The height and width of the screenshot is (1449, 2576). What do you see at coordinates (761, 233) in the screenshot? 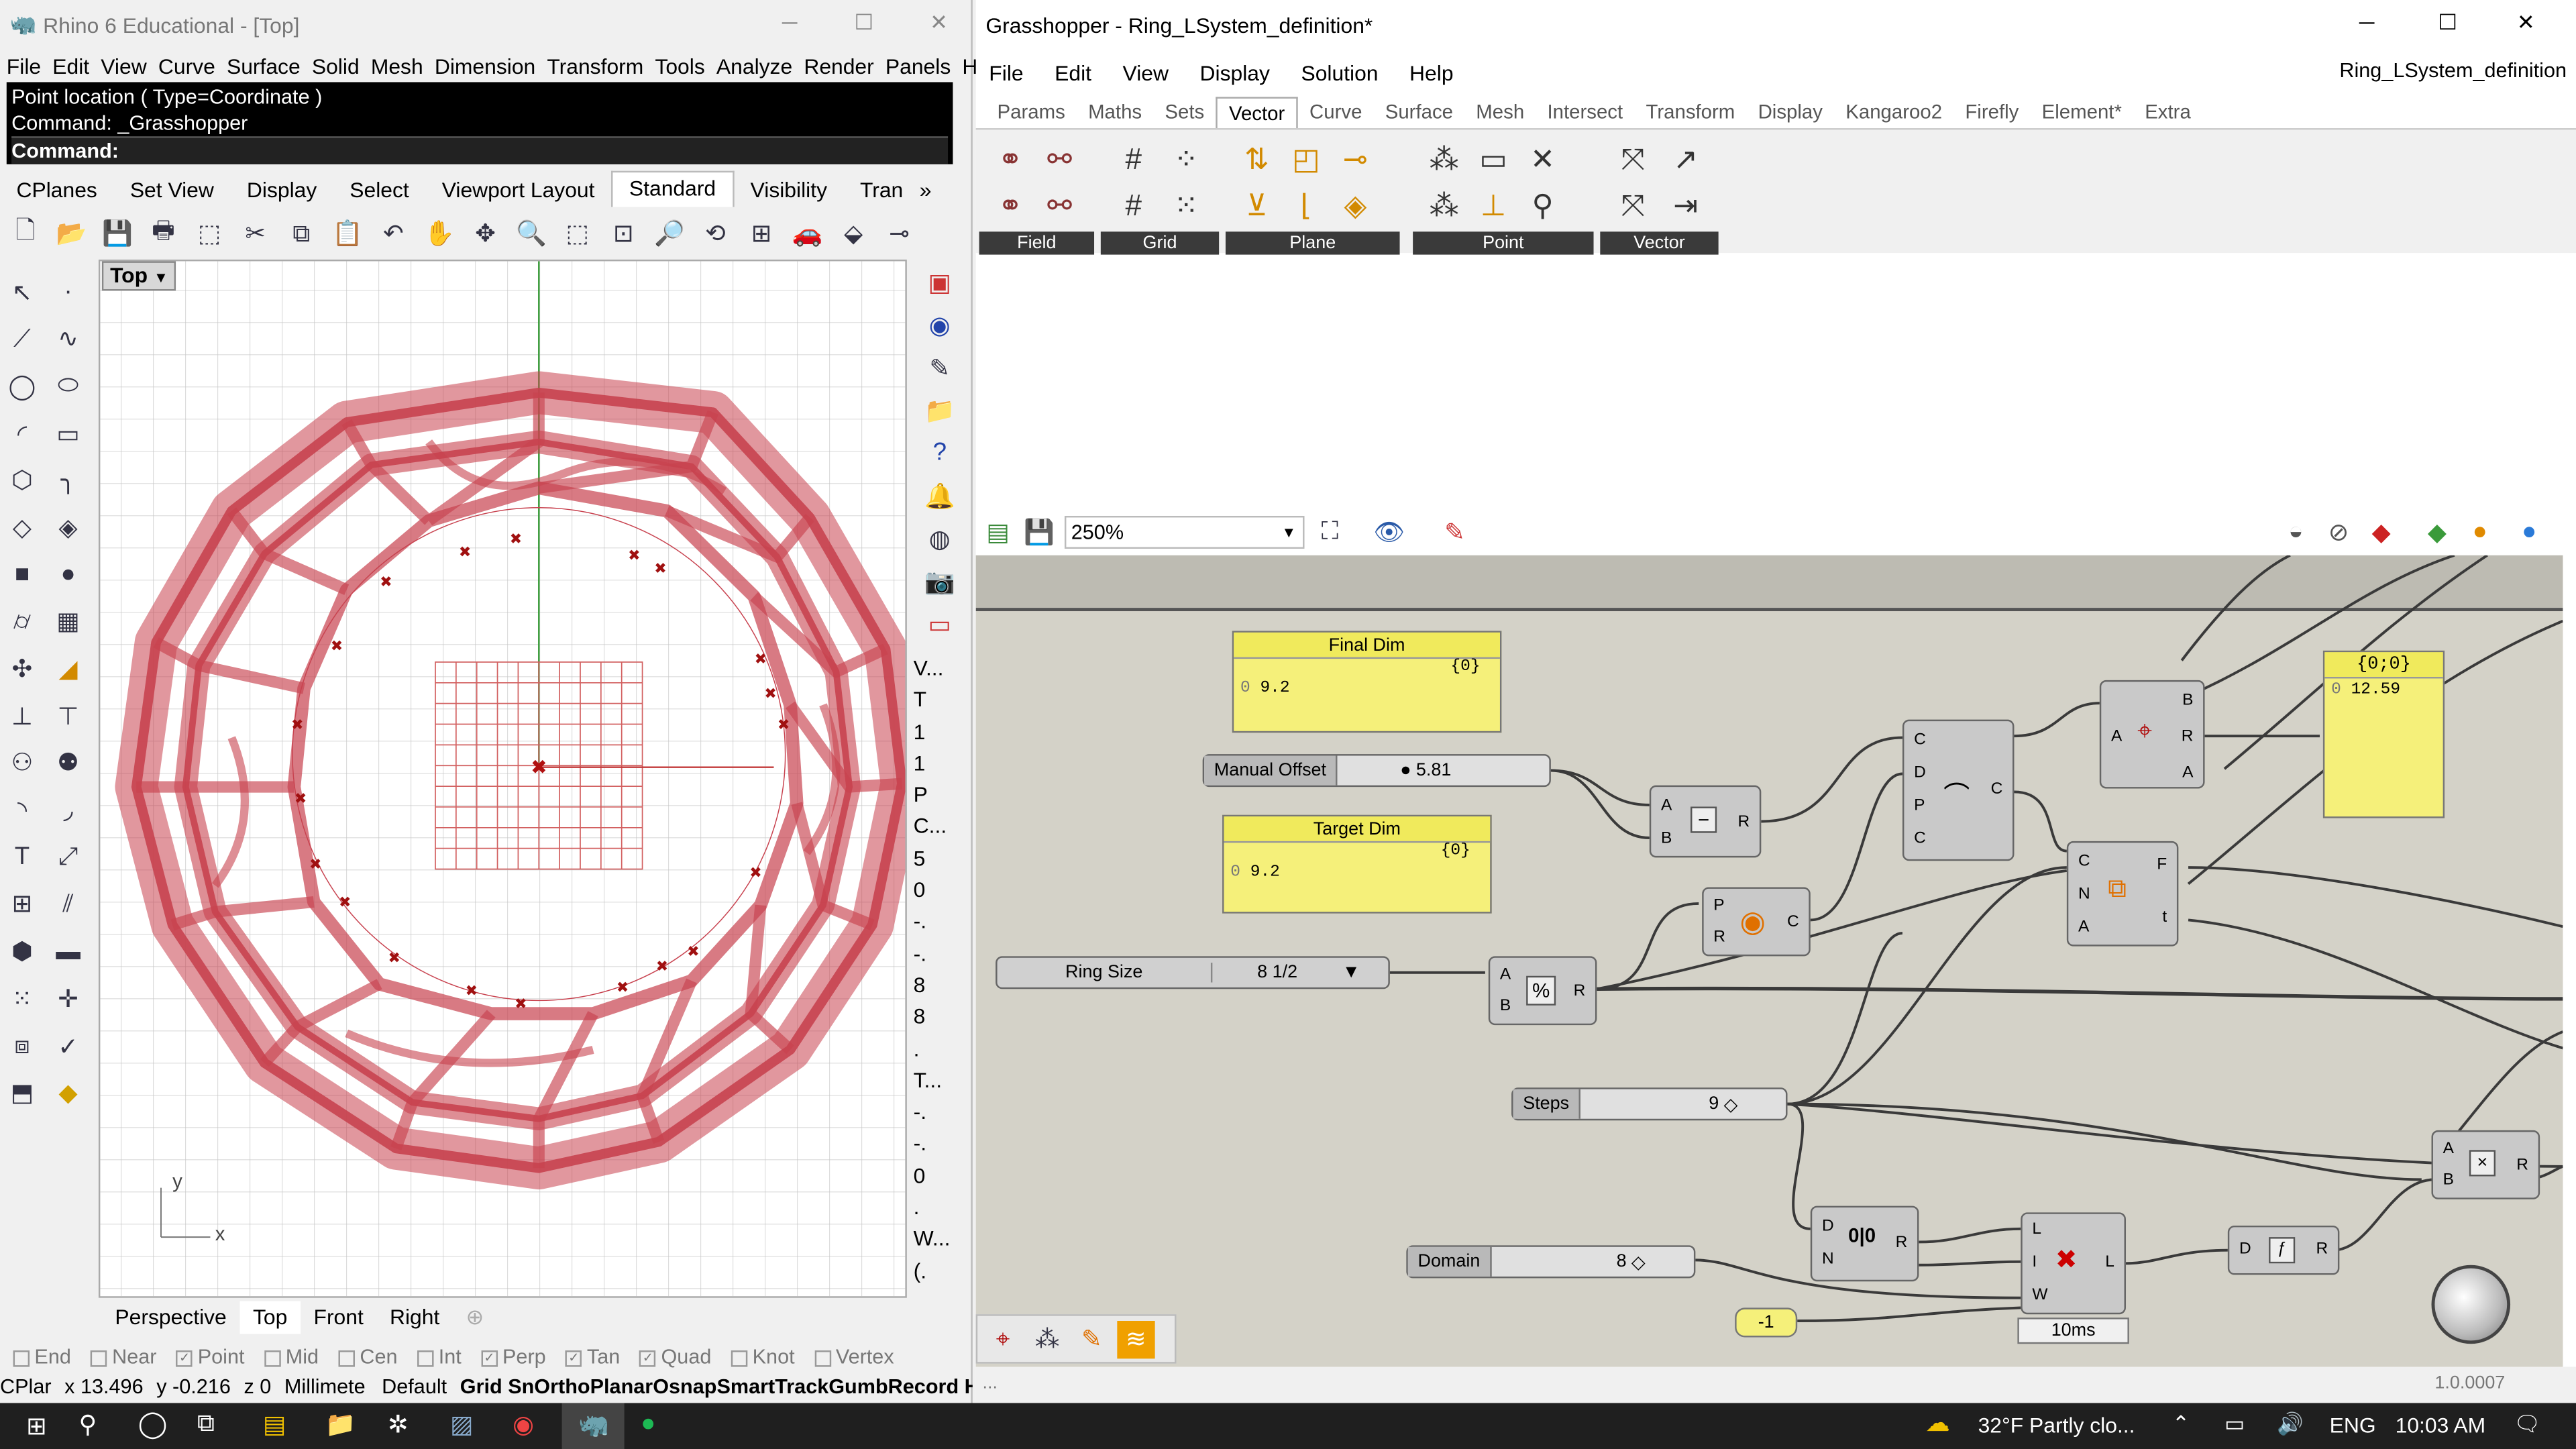
I see `four-views-icon: ⊞` at bounding box center [761, 233].